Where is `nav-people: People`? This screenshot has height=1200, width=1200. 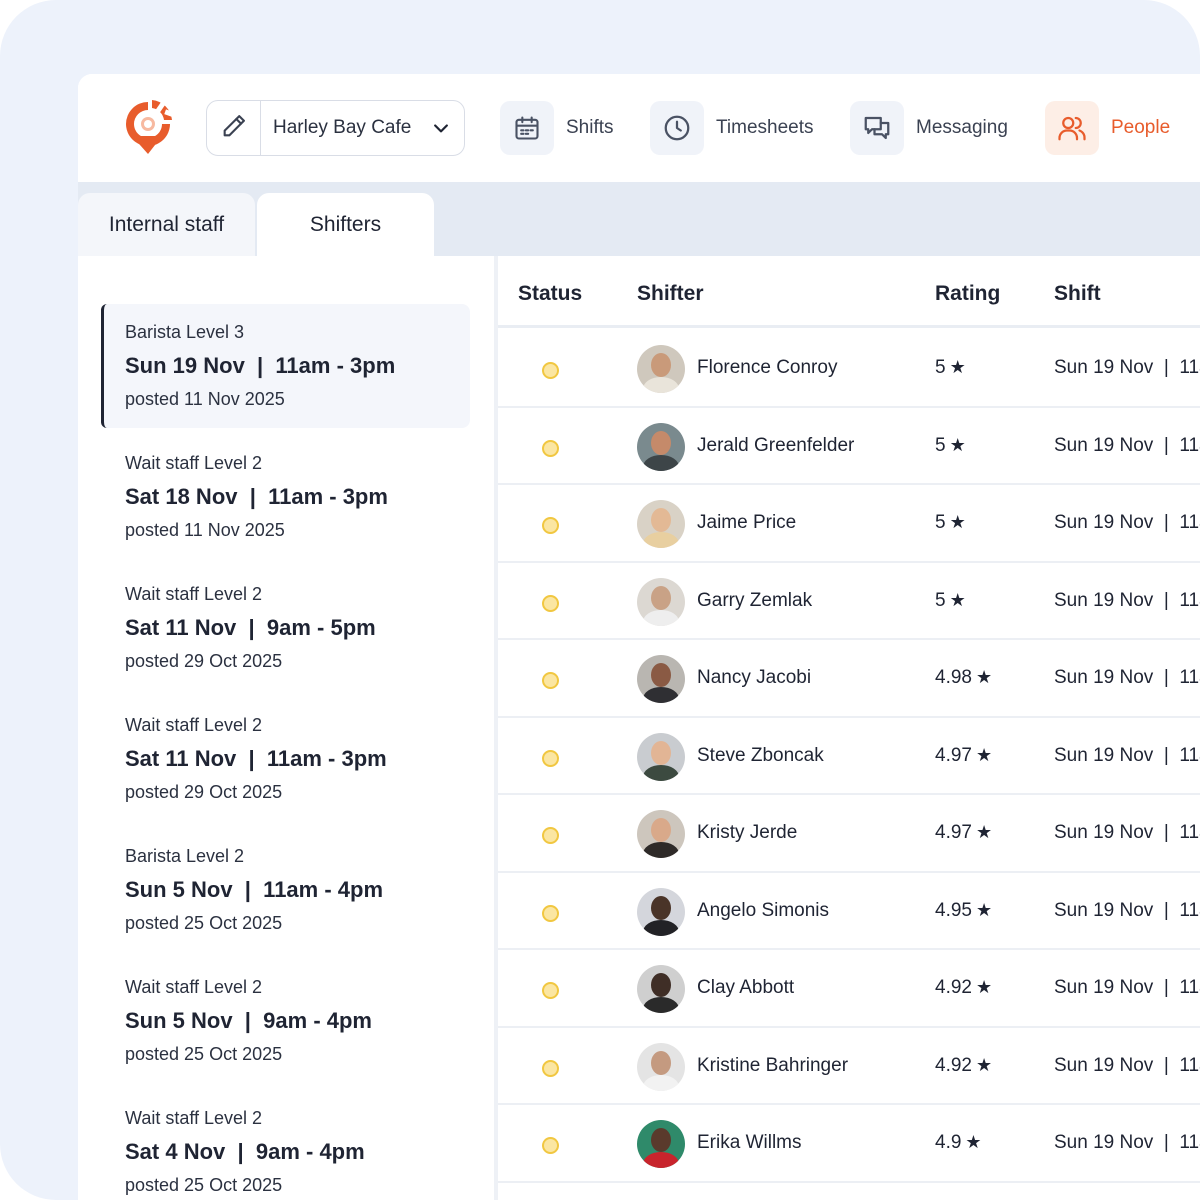 nav-people: People is located at coordinates (1107, 128).